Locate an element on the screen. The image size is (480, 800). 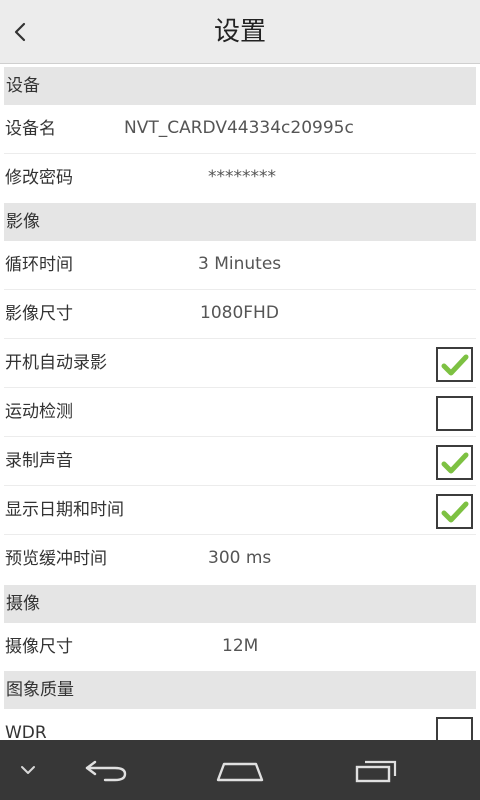
system-nav-bar is located at coordinates (240, 770).